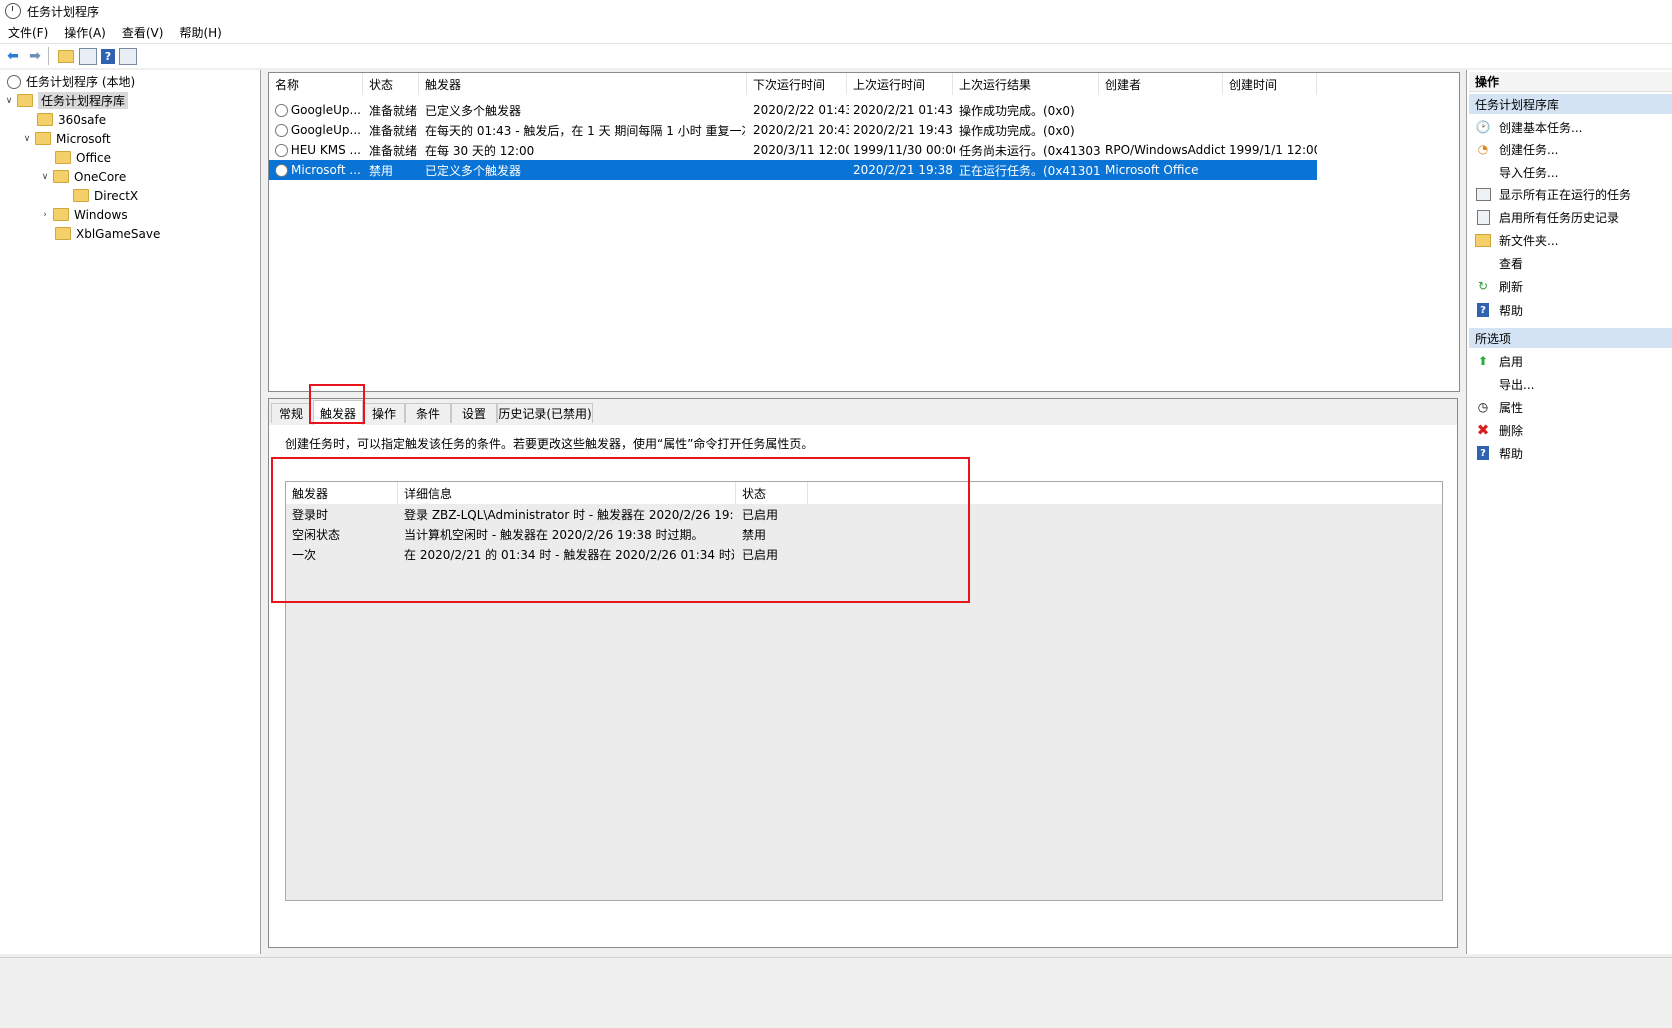 Image resolution: width=1672 pixels, height=1028 pixels. Describe the element at coordinates (1496, 361) in the screenshot. I see `action-enable: ⬆ 启用` at that location.